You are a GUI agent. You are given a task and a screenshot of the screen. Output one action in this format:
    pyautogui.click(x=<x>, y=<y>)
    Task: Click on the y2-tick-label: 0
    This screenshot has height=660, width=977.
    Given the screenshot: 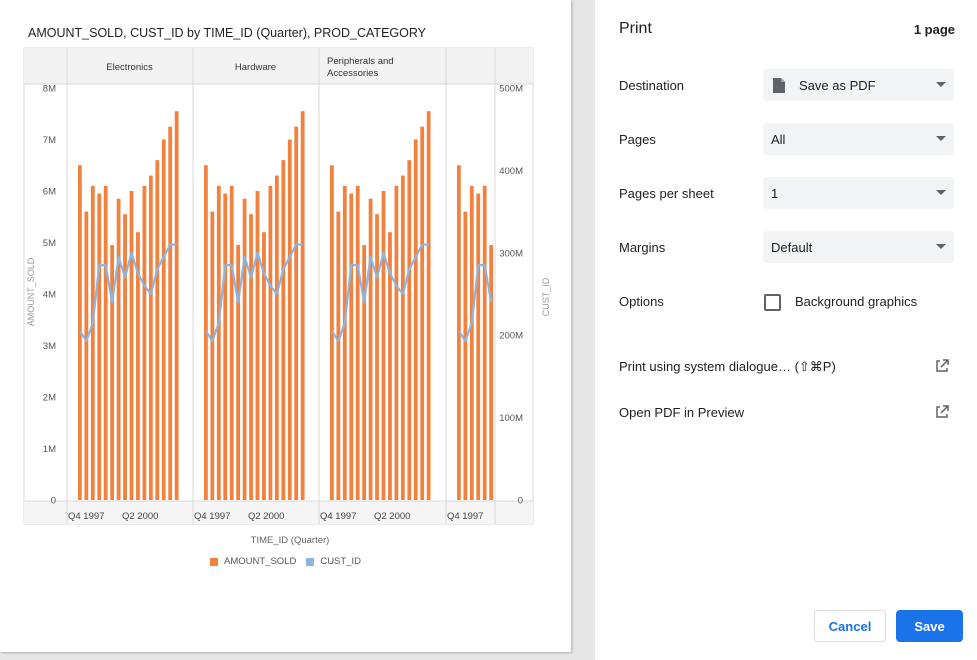 What is the action you would take?
    pyautogui.click(x=520, y=501)
    